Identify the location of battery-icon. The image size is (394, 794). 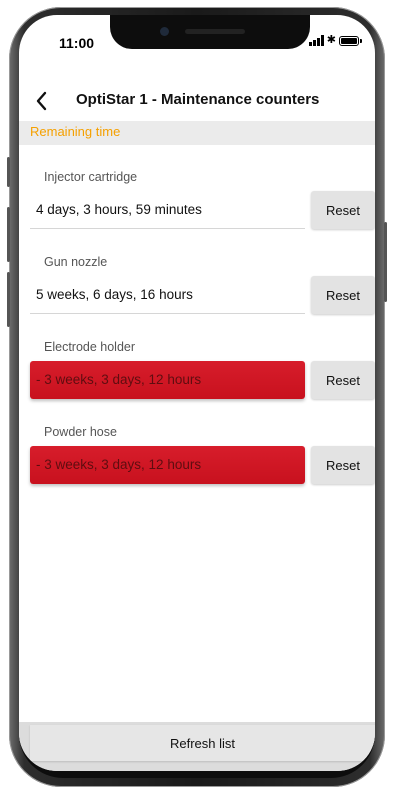
(350, 40).